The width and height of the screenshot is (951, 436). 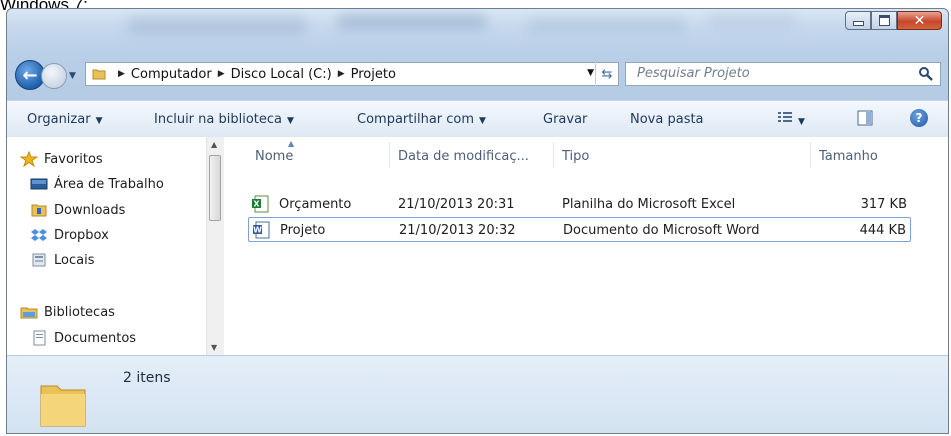 What do you see at coordinates (59, 119) in the screenshot?
I see `organize-label: Organizar` at bounding box center [59, 119].